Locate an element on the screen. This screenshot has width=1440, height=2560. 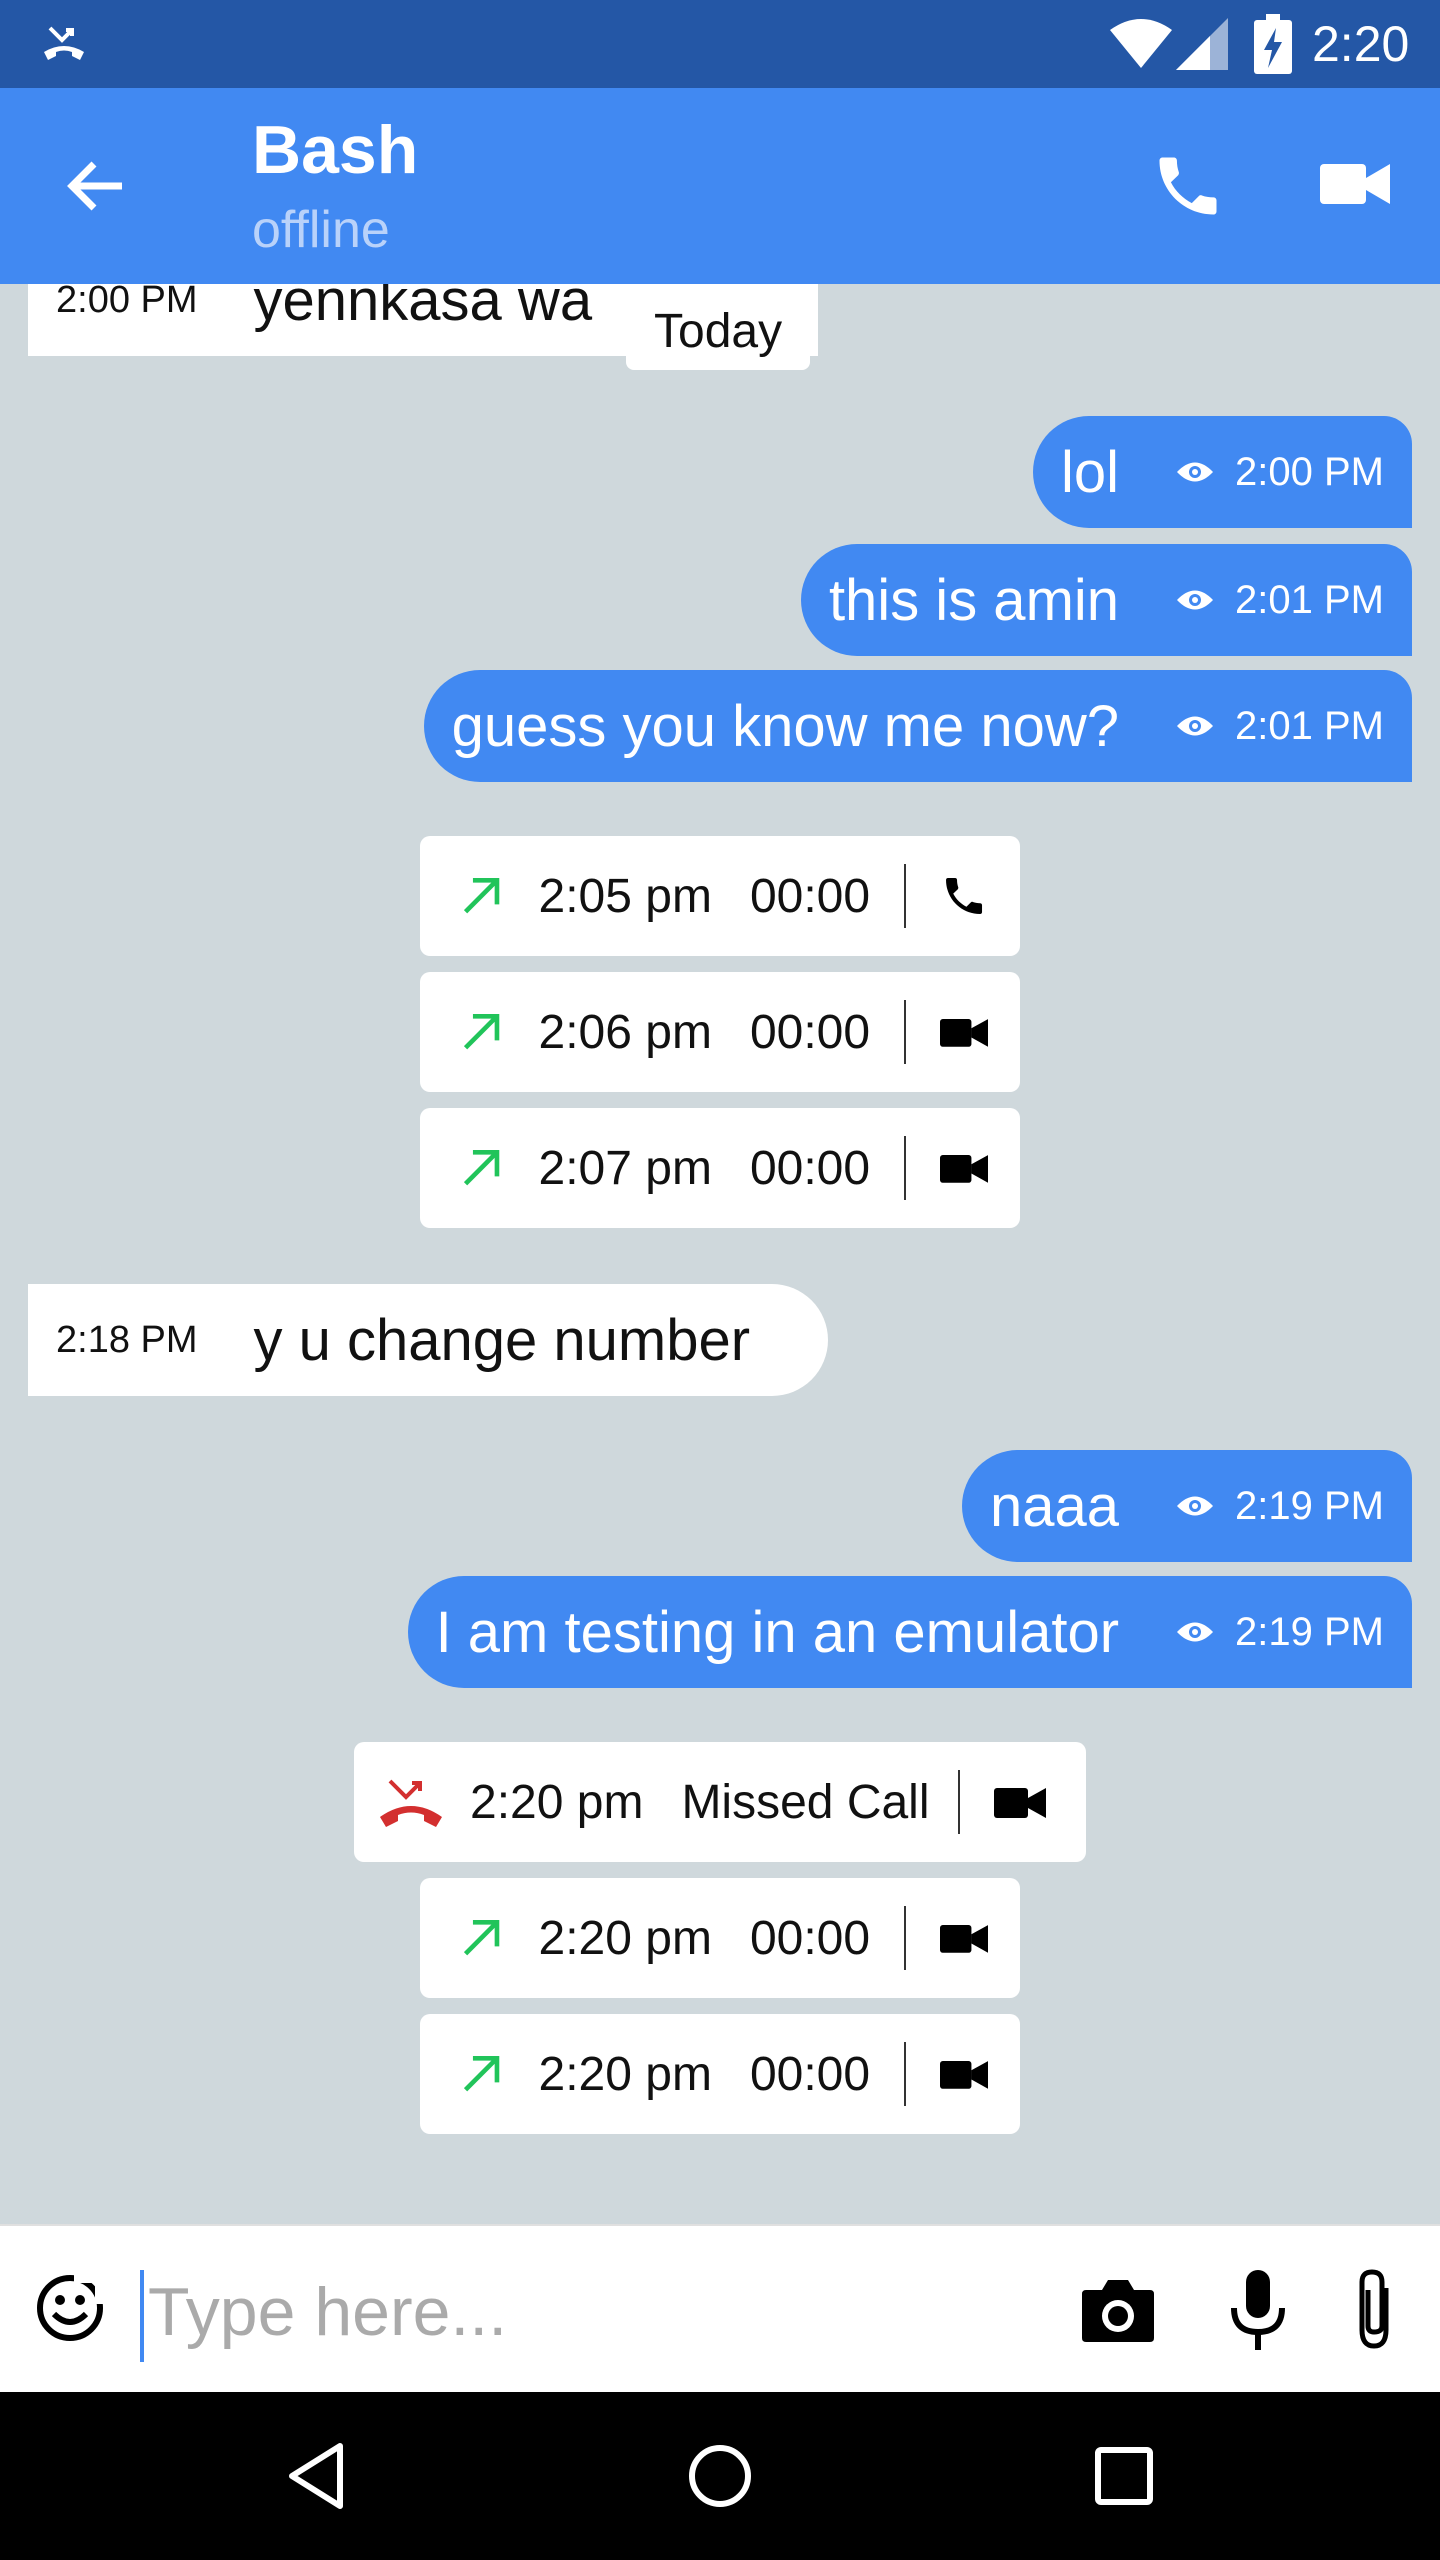
contact-status: offline is located at coordinates (321, 230).